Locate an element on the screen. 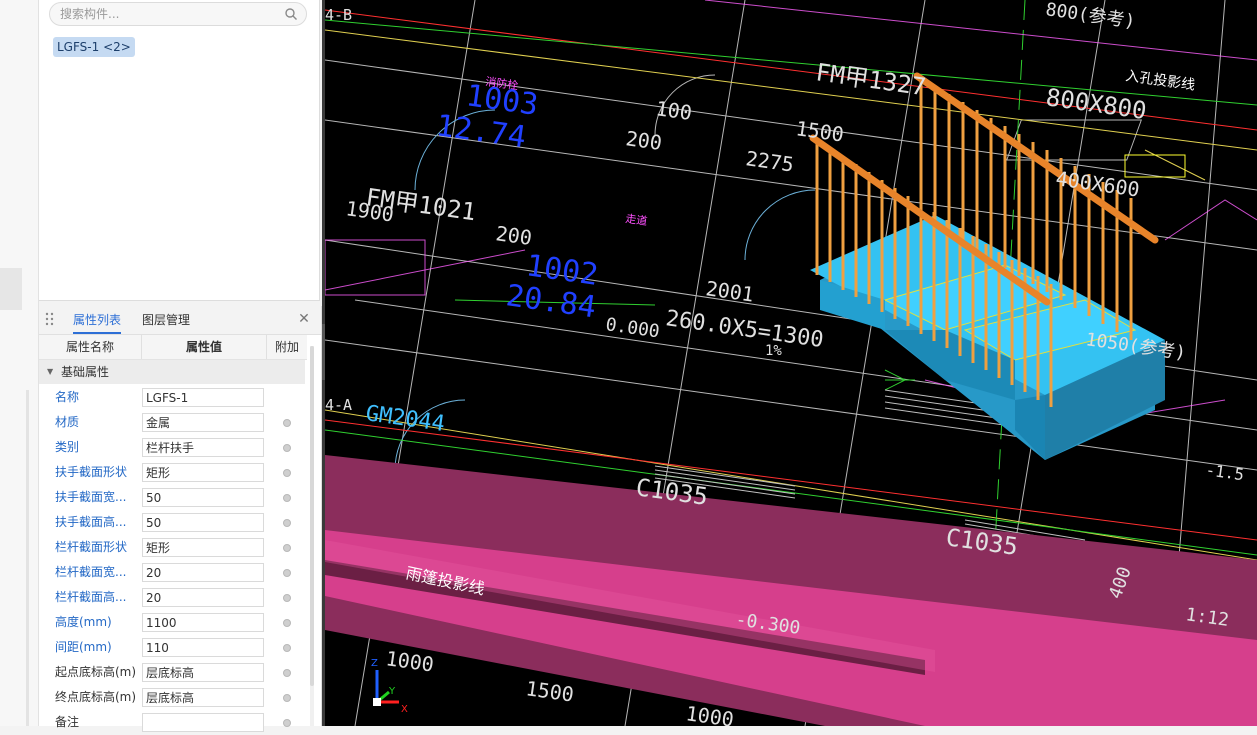 The height and width of the screenshot is (735, 1257). property-row: 名称 LGFS-1 is located at coordinates (173, 397).